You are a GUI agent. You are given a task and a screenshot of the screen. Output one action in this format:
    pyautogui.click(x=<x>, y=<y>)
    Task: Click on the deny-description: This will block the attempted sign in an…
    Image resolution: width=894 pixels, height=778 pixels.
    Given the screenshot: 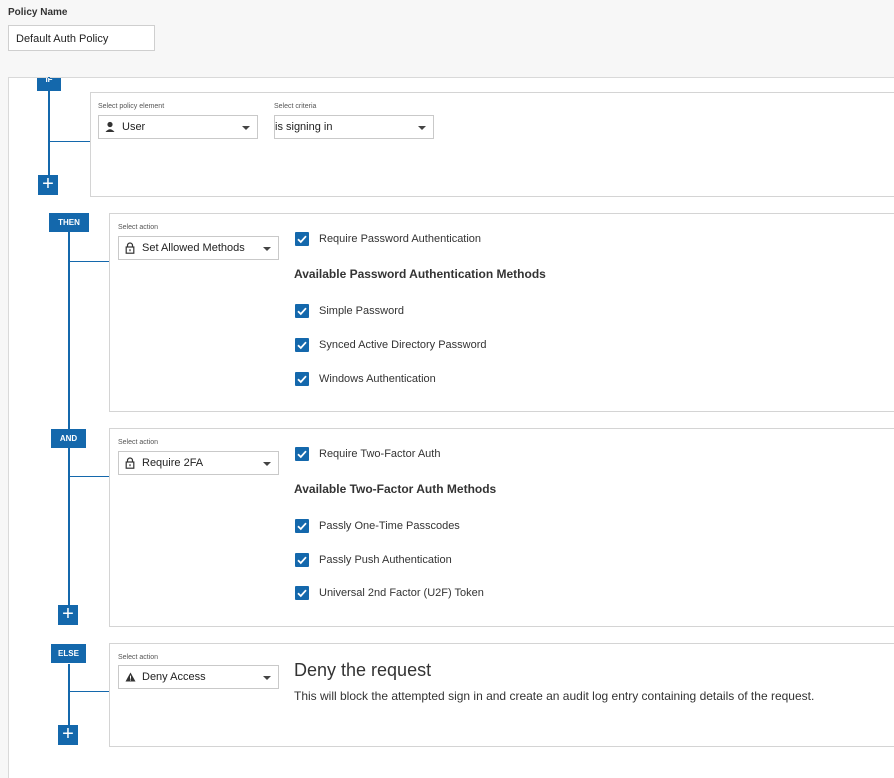 What is the action you would take?
    pyautogui.click(x=554, y=696)
    